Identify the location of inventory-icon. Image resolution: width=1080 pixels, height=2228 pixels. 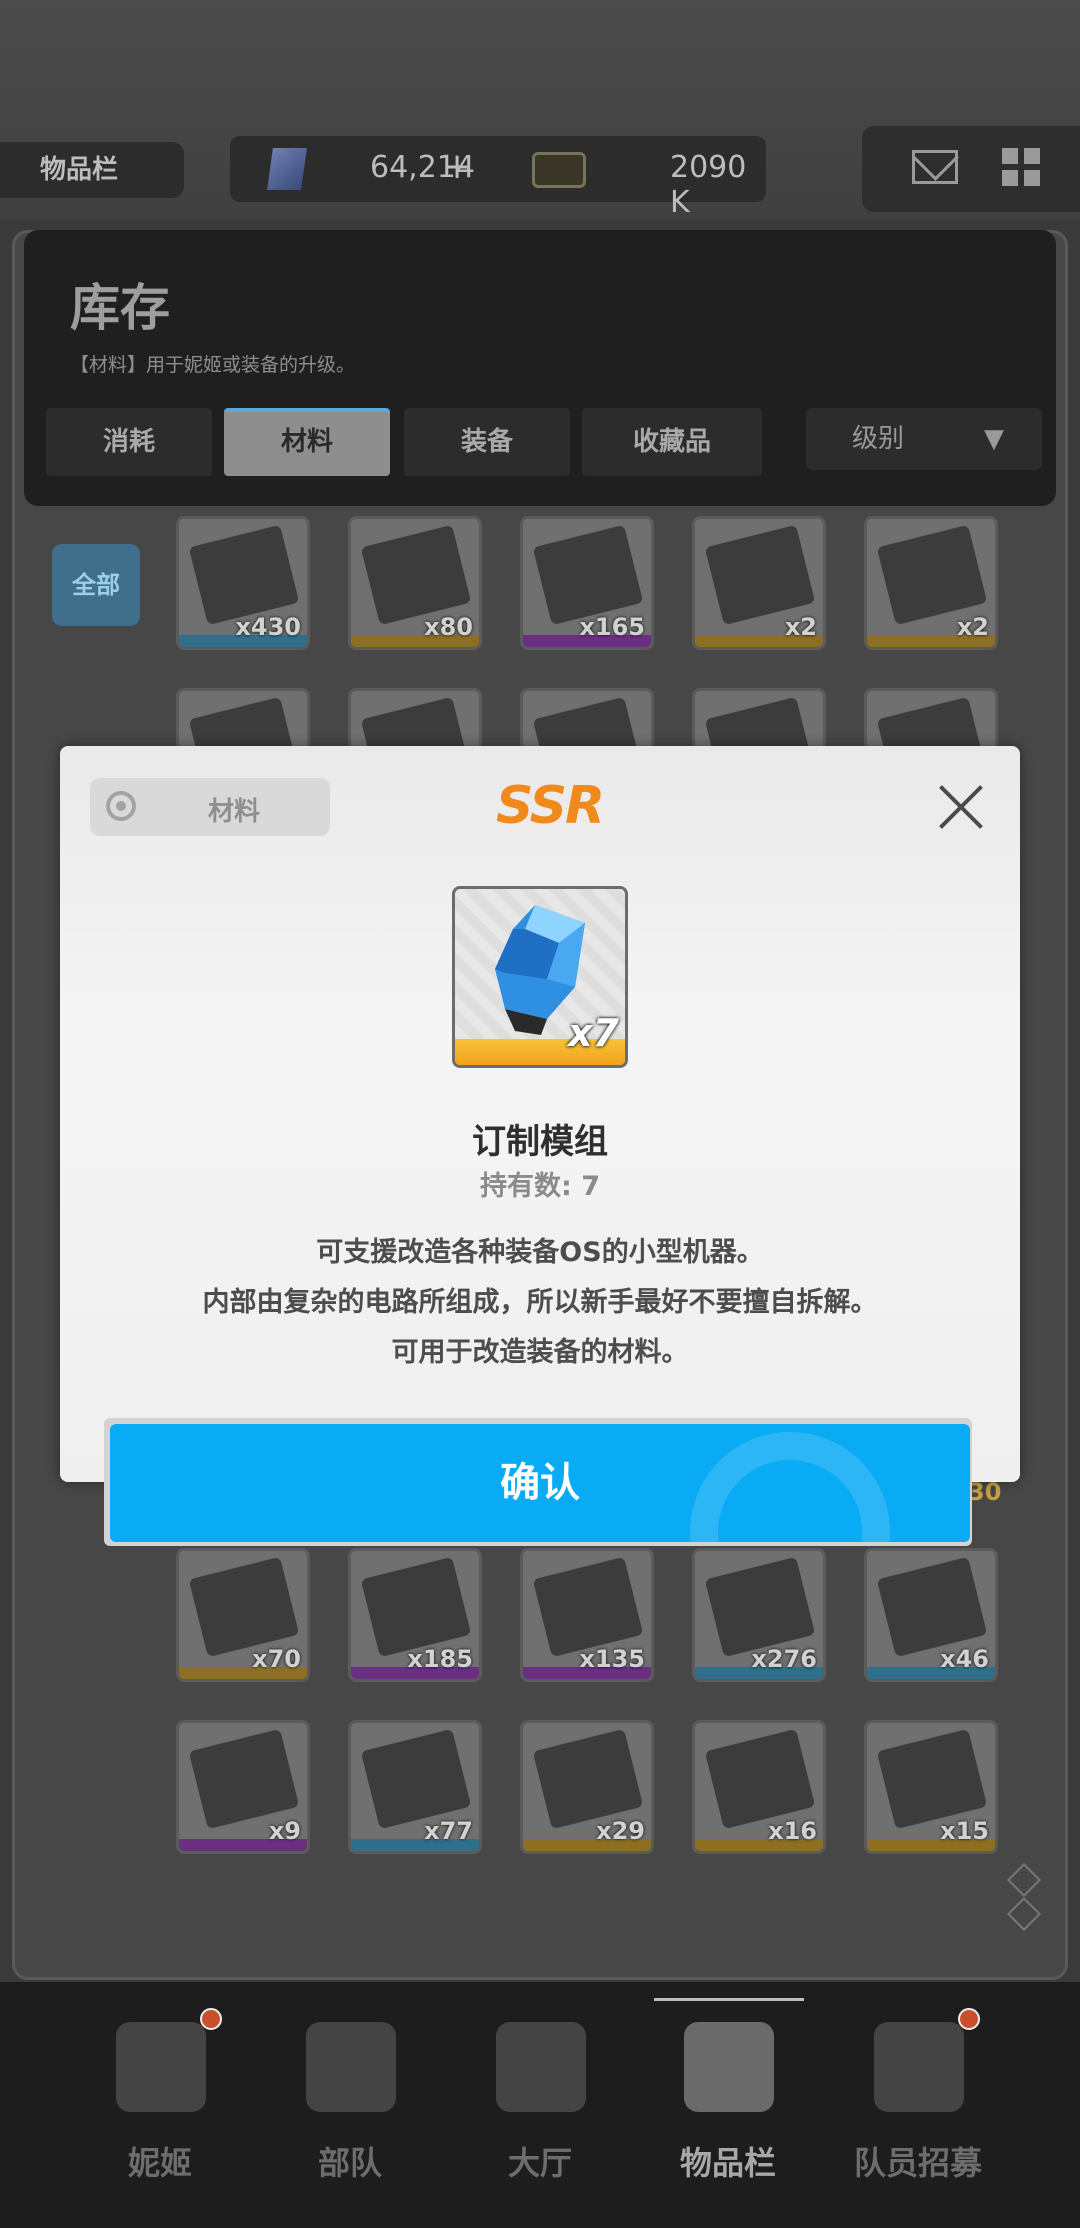
(729, 2067).